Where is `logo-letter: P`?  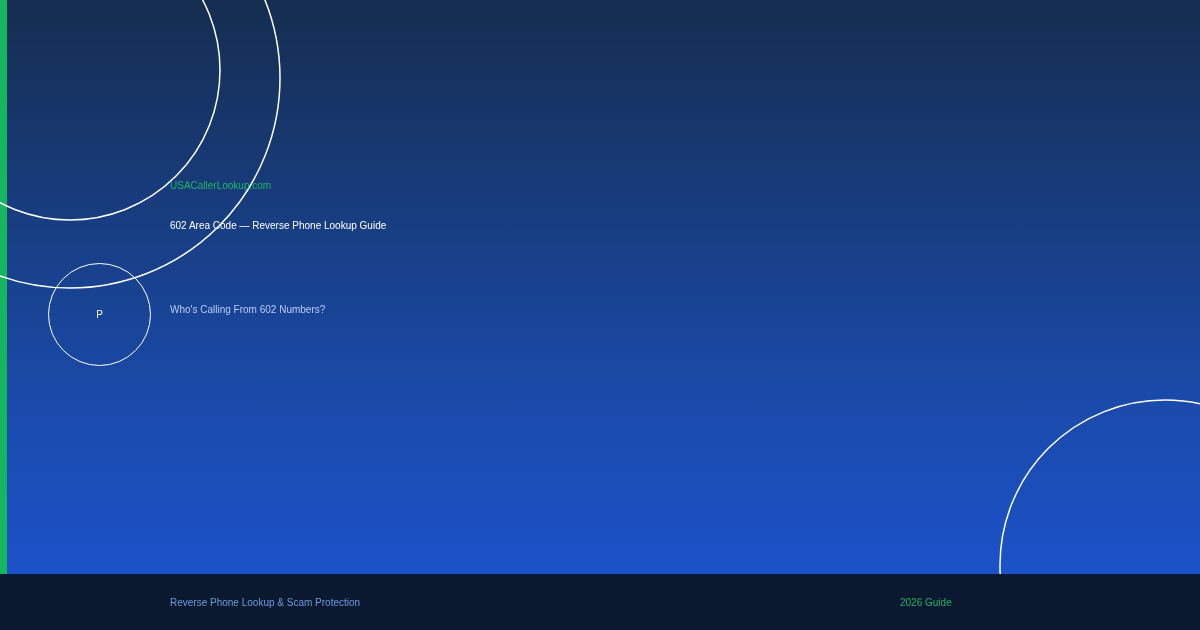 logo-letter: P is located at coordinates (99, 314).